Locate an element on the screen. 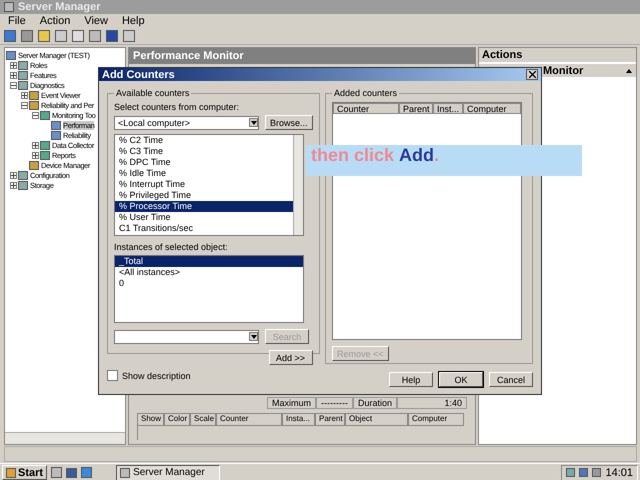  group-label: Available counters is located at coordinates (152, 93).